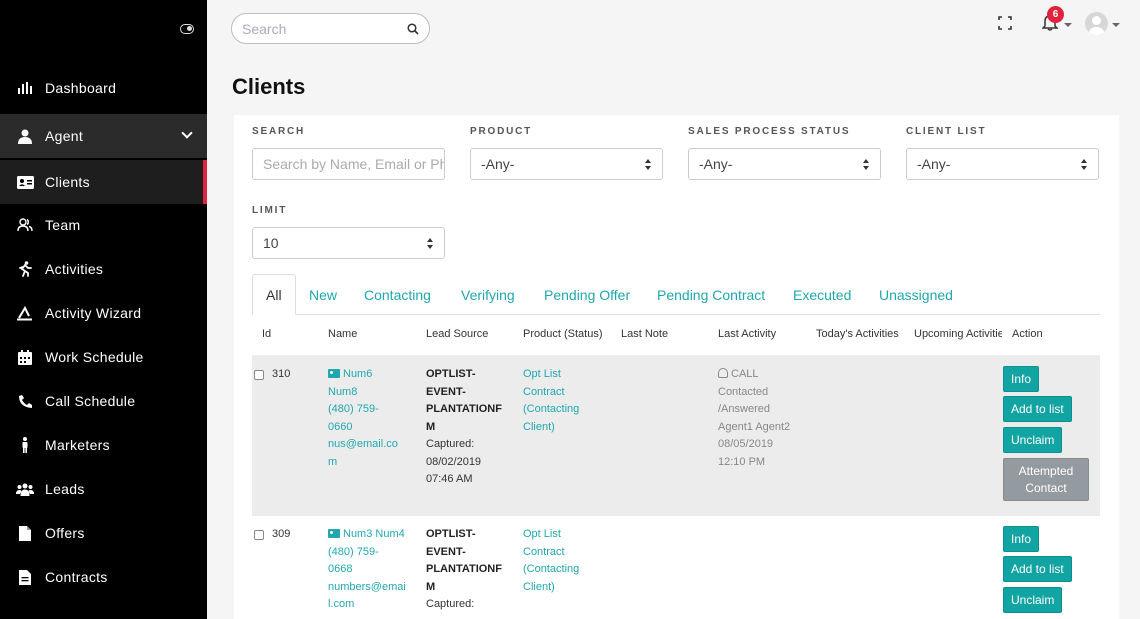 This screenshot has height=619, width=1140. I want to click on sidebar-item-label: Activities, so click(74, 269).